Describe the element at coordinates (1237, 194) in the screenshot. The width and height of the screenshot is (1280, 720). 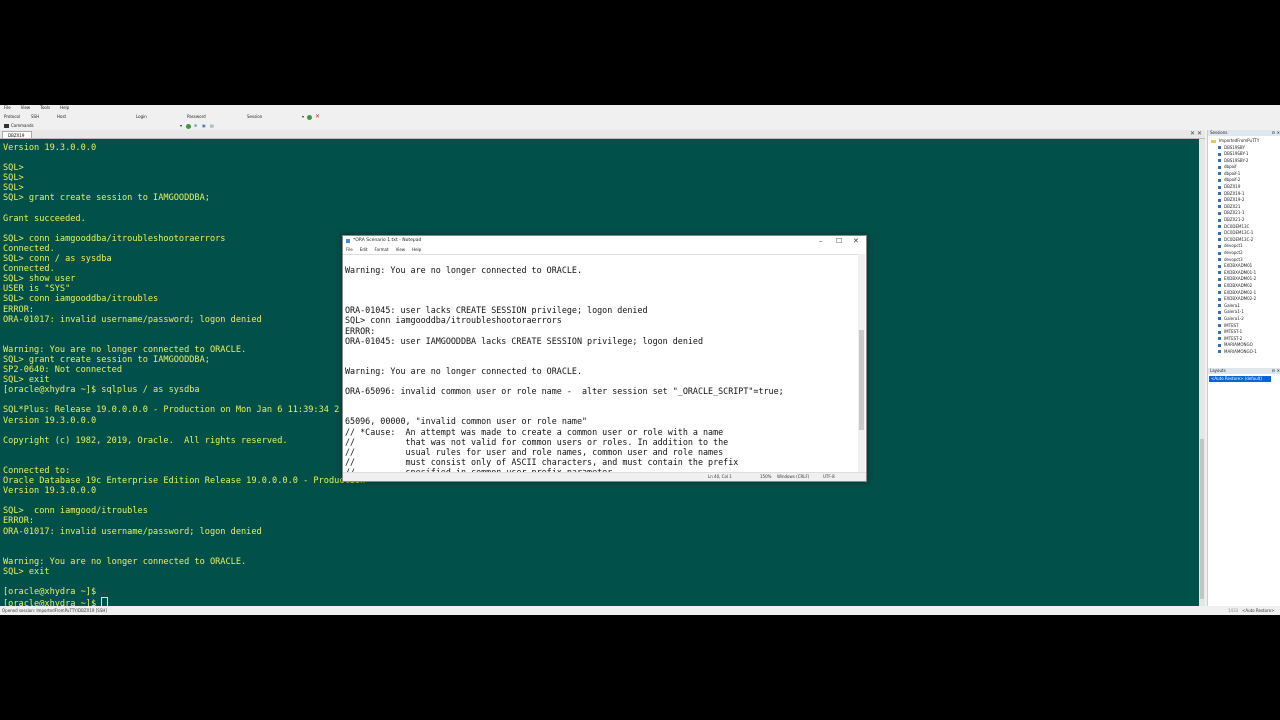
I see `session-item: DBZX19-1` at that location.